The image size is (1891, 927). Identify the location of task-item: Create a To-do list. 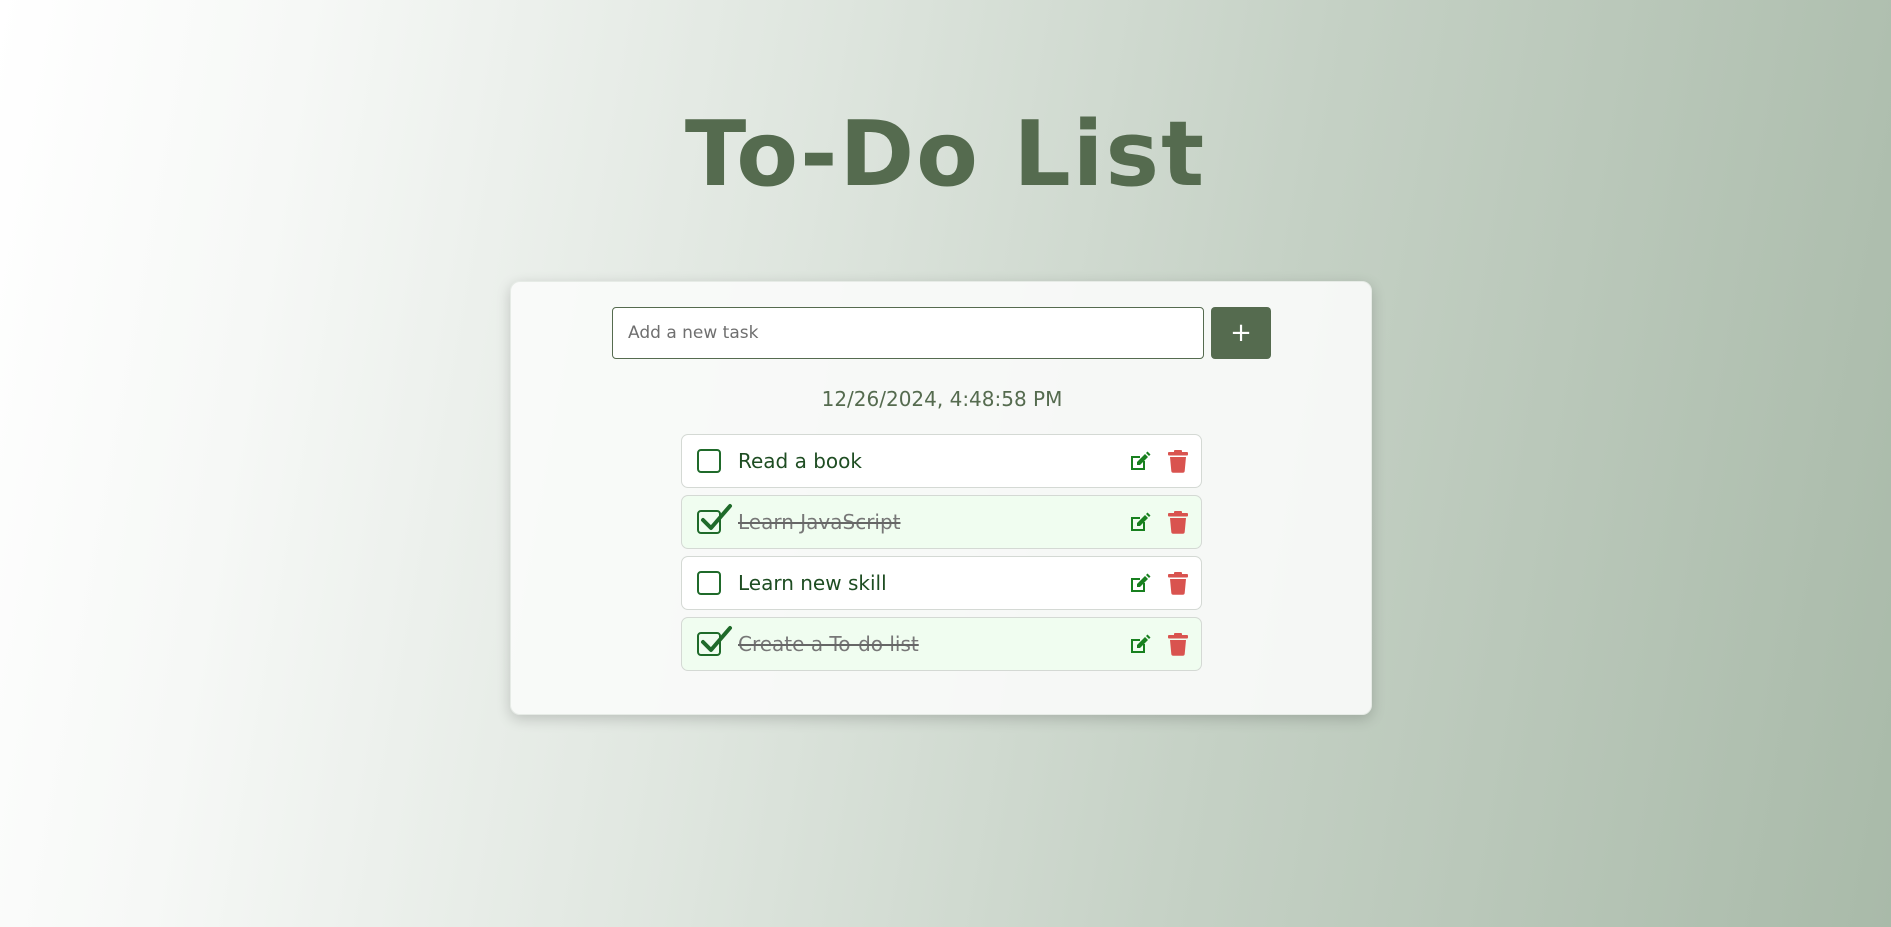
(941, 644).